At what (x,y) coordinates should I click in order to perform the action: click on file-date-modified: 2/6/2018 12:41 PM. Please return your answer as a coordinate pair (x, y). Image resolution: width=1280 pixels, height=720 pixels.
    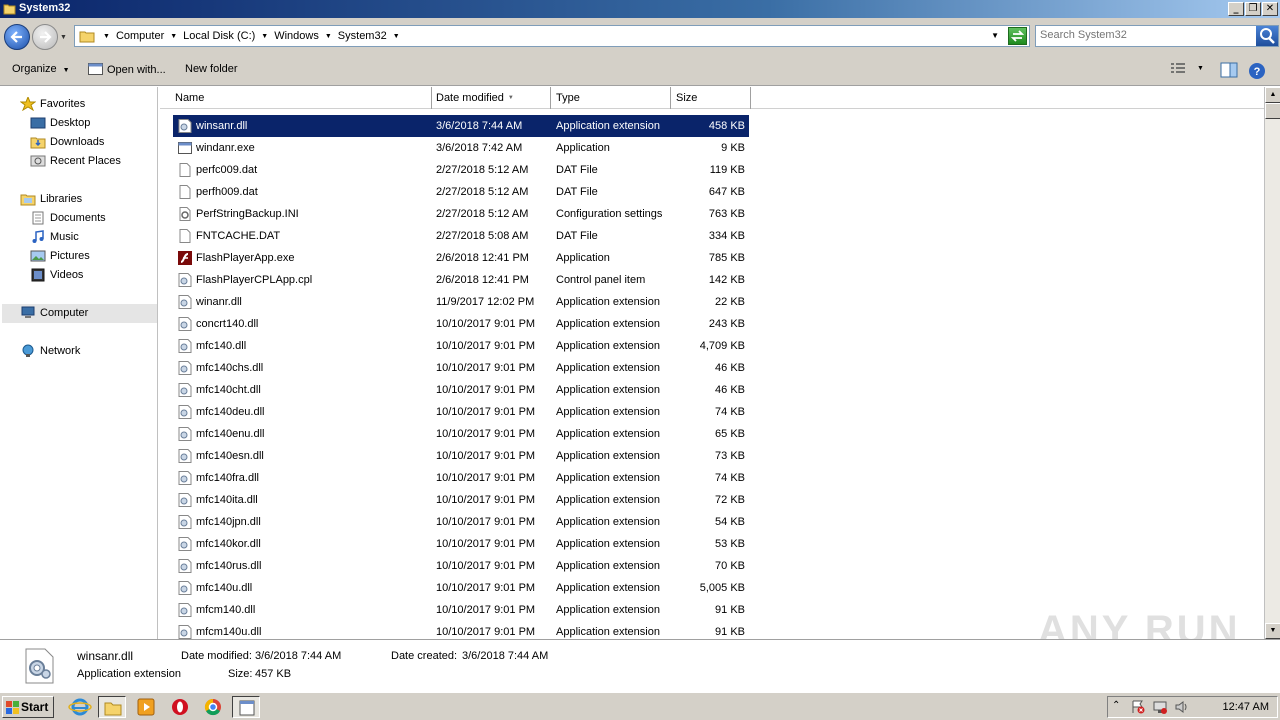
    Looking at the image, I should click on (482, 258).